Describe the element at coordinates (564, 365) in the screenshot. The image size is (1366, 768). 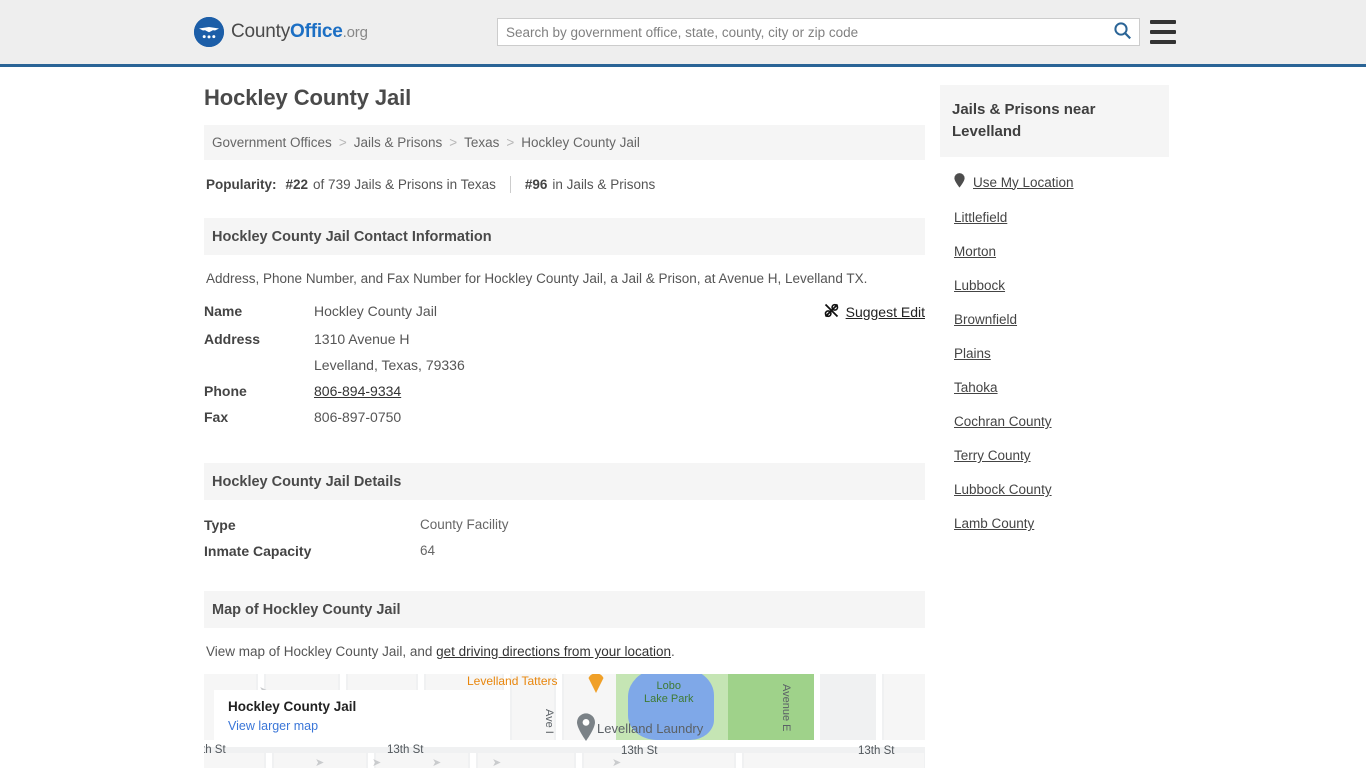
I see `table-row: Levelland, Texas, 79336` at that location.